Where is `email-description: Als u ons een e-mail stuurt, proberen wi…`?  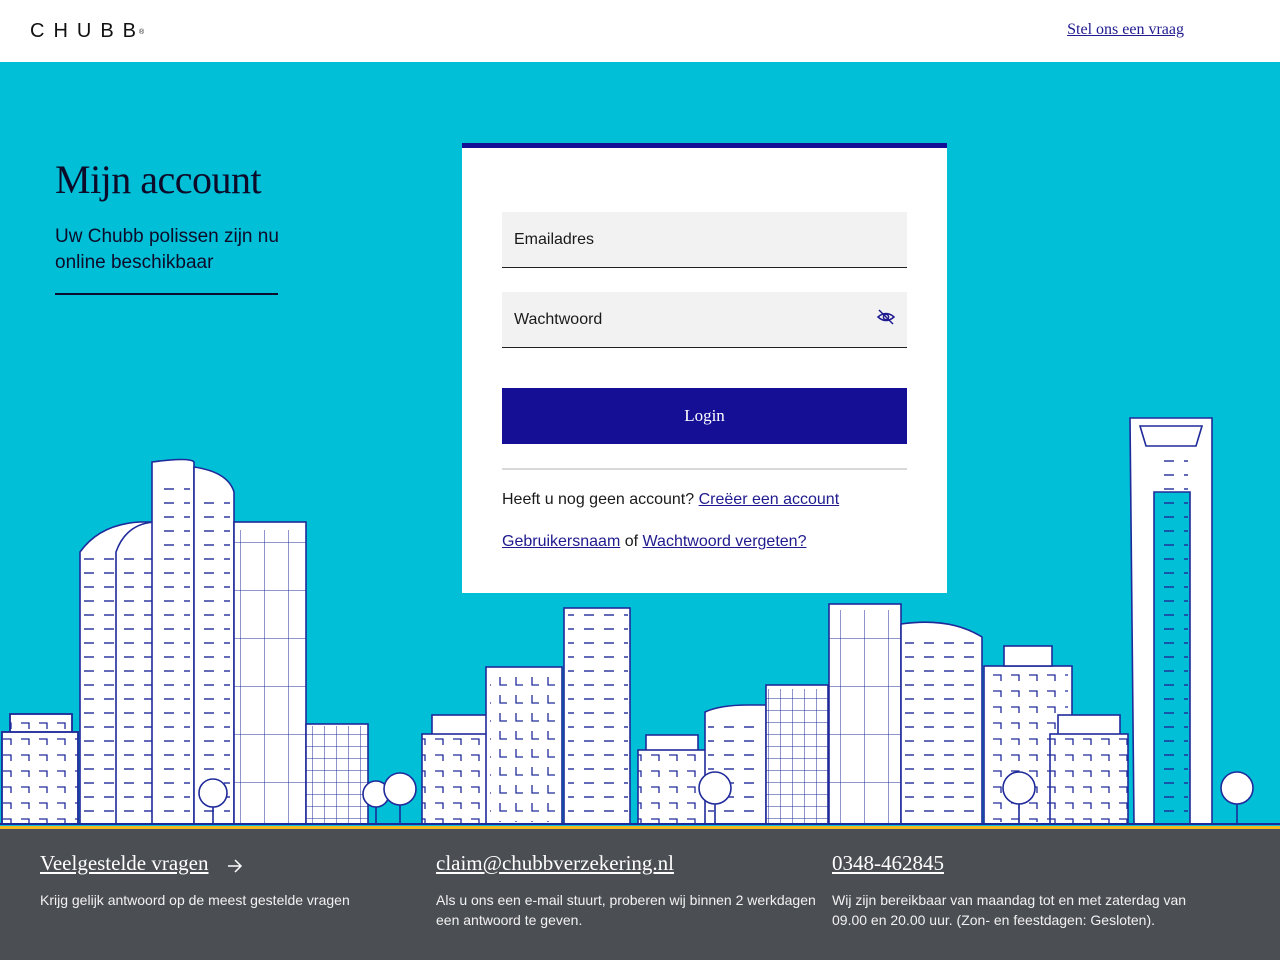
email-description: Als u ons een e-mail stuurt, proberen wi… is located at coordinates (626, 910).